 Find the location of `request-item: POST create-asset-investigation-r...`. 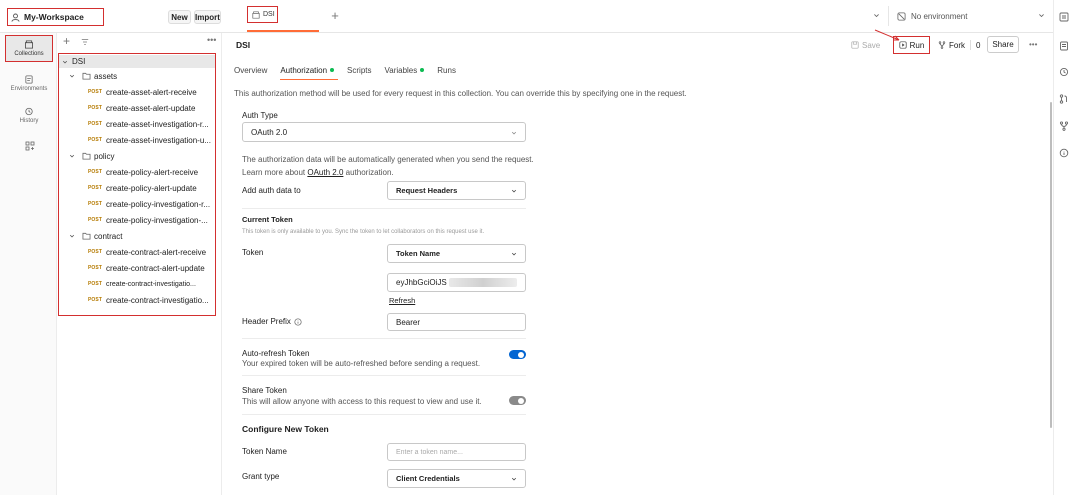

request-item: POST create-asset-investigation-r... is located at coordinates (137, 124).